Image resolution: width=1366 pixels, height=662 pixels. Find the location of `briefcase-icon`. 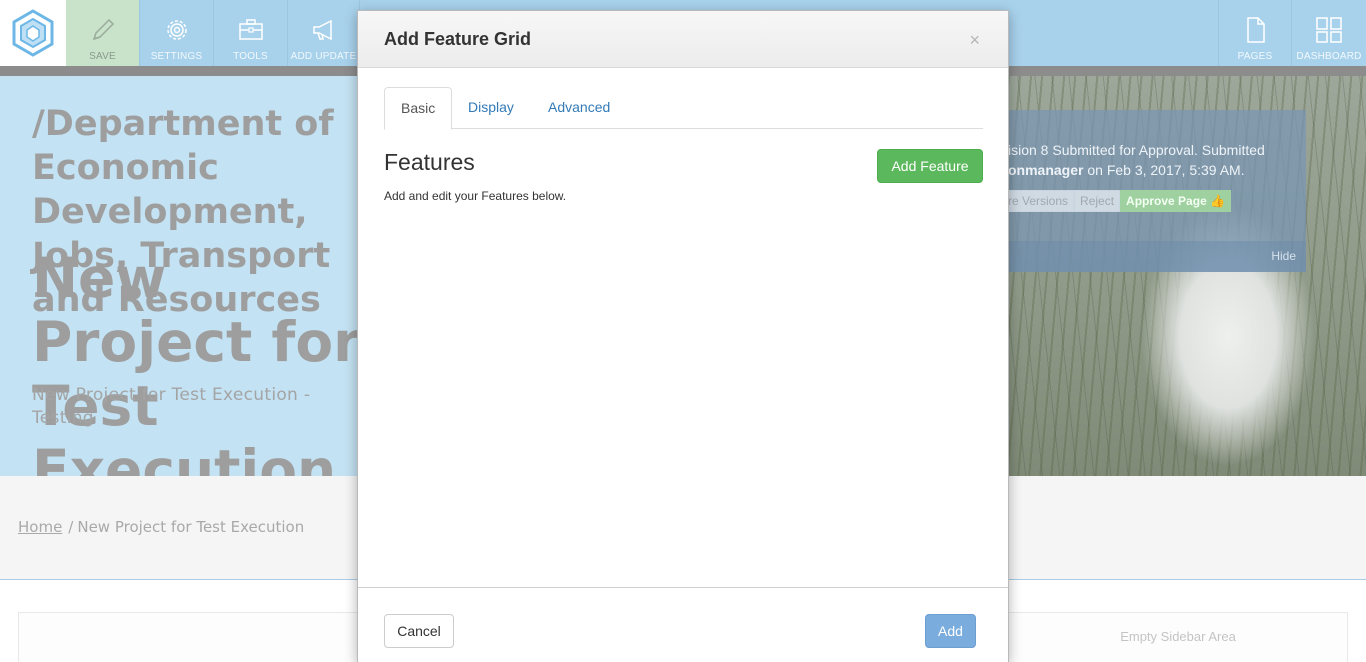

briefcase-icon is located at coordinates (250, 29).